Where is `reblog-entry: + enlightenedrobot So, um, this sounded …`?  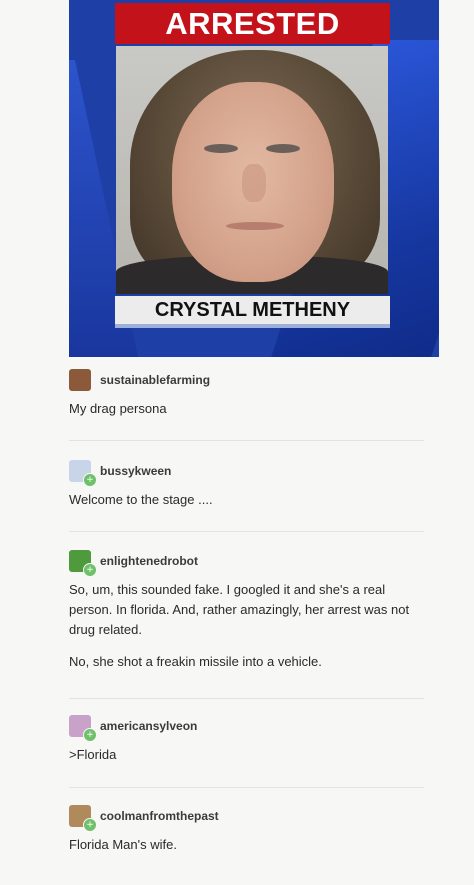
reblog-entry: + enlightenedrobot So, um, this sounded … is located at coordinates (249, 616).